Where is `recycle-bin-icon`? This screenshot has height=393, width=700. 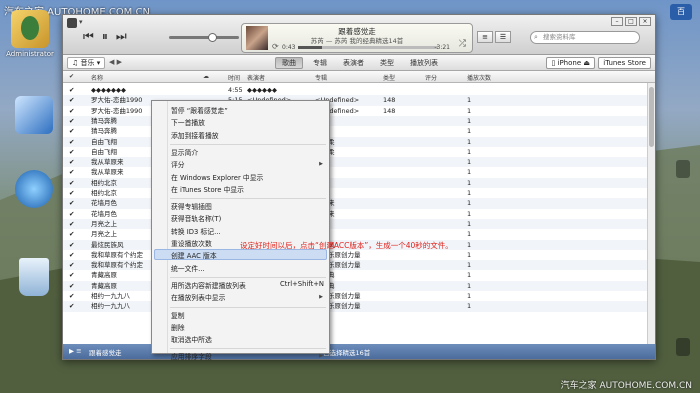 recycle-bin-icon is located at coordinates (34, 278).